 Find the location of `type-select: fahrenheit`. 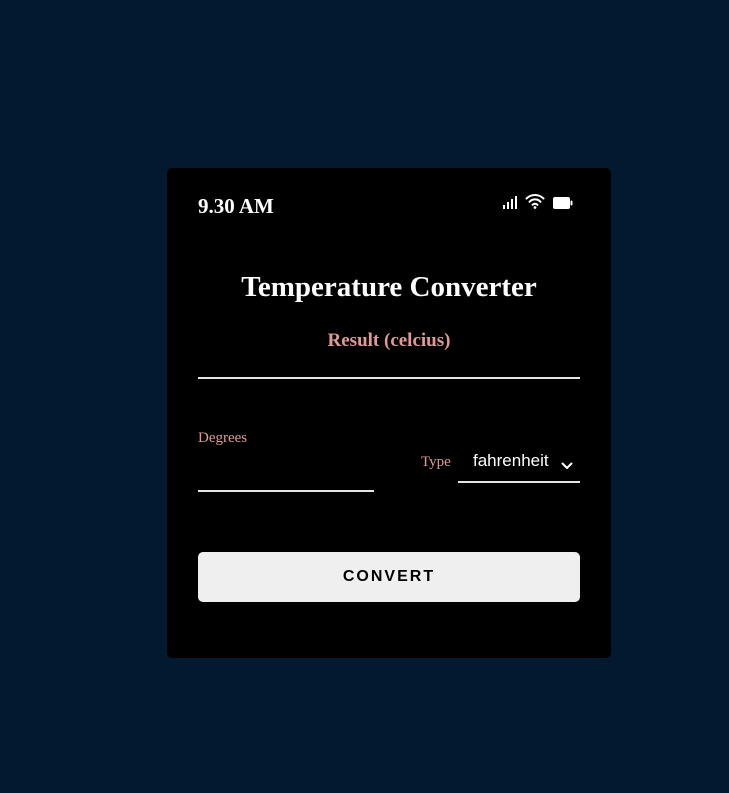

type-select: fahrenheit is located at coordinates (519, 465).